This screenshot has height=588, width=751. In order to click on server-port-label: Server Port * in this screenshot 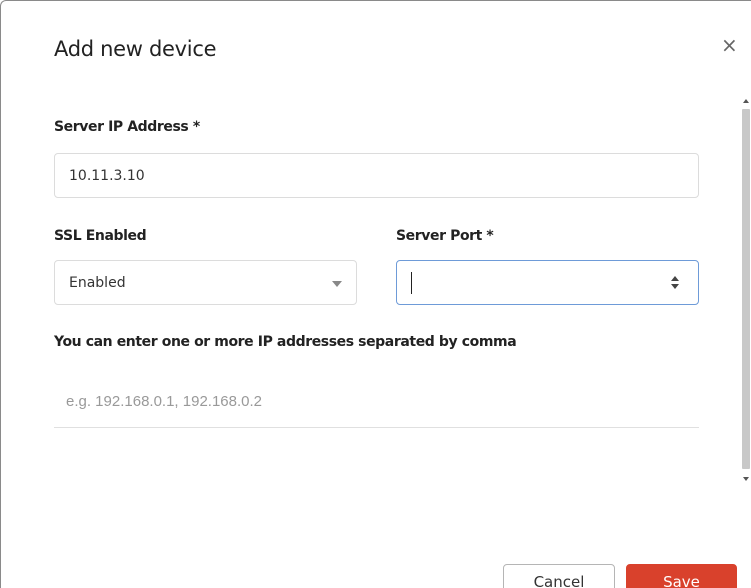, I will do `click(445, 236)`.